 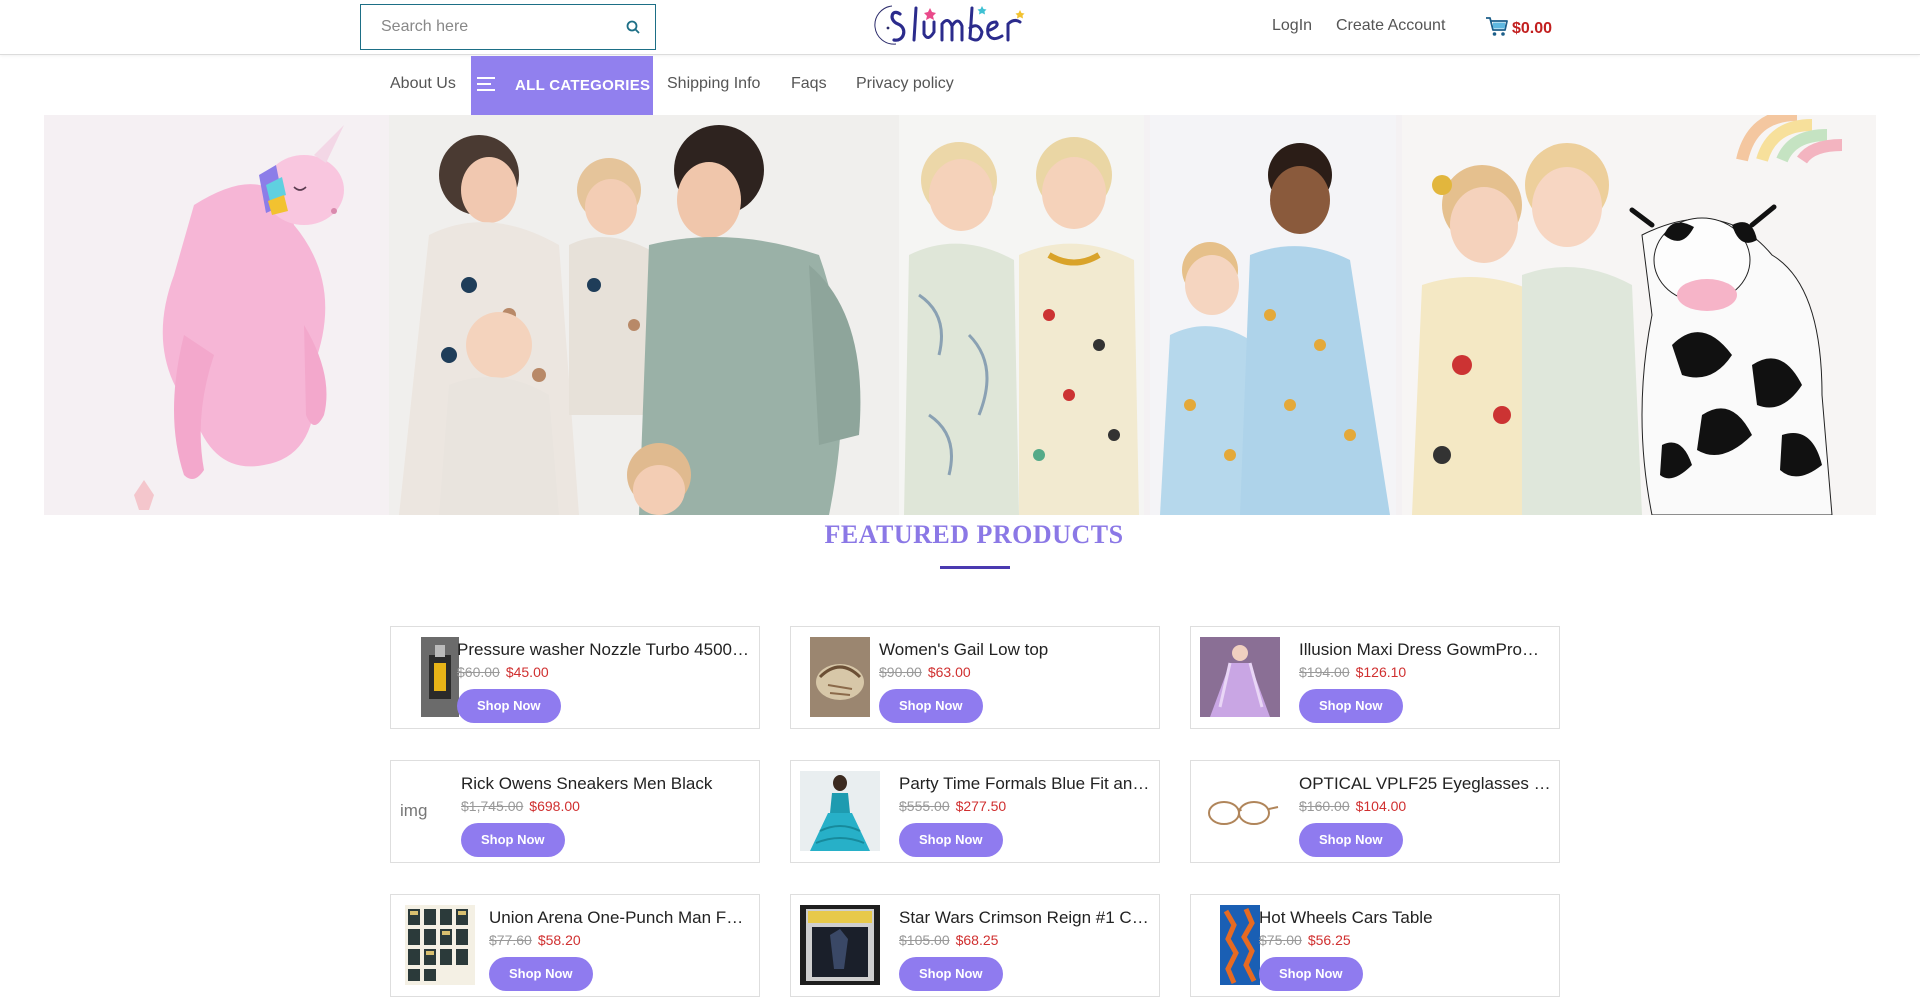 What do you see at coordinates (1405, 918) in the screenshot?
I see `product-name: Hot Wheels Cars Table` at bounding box center [1405, 918].